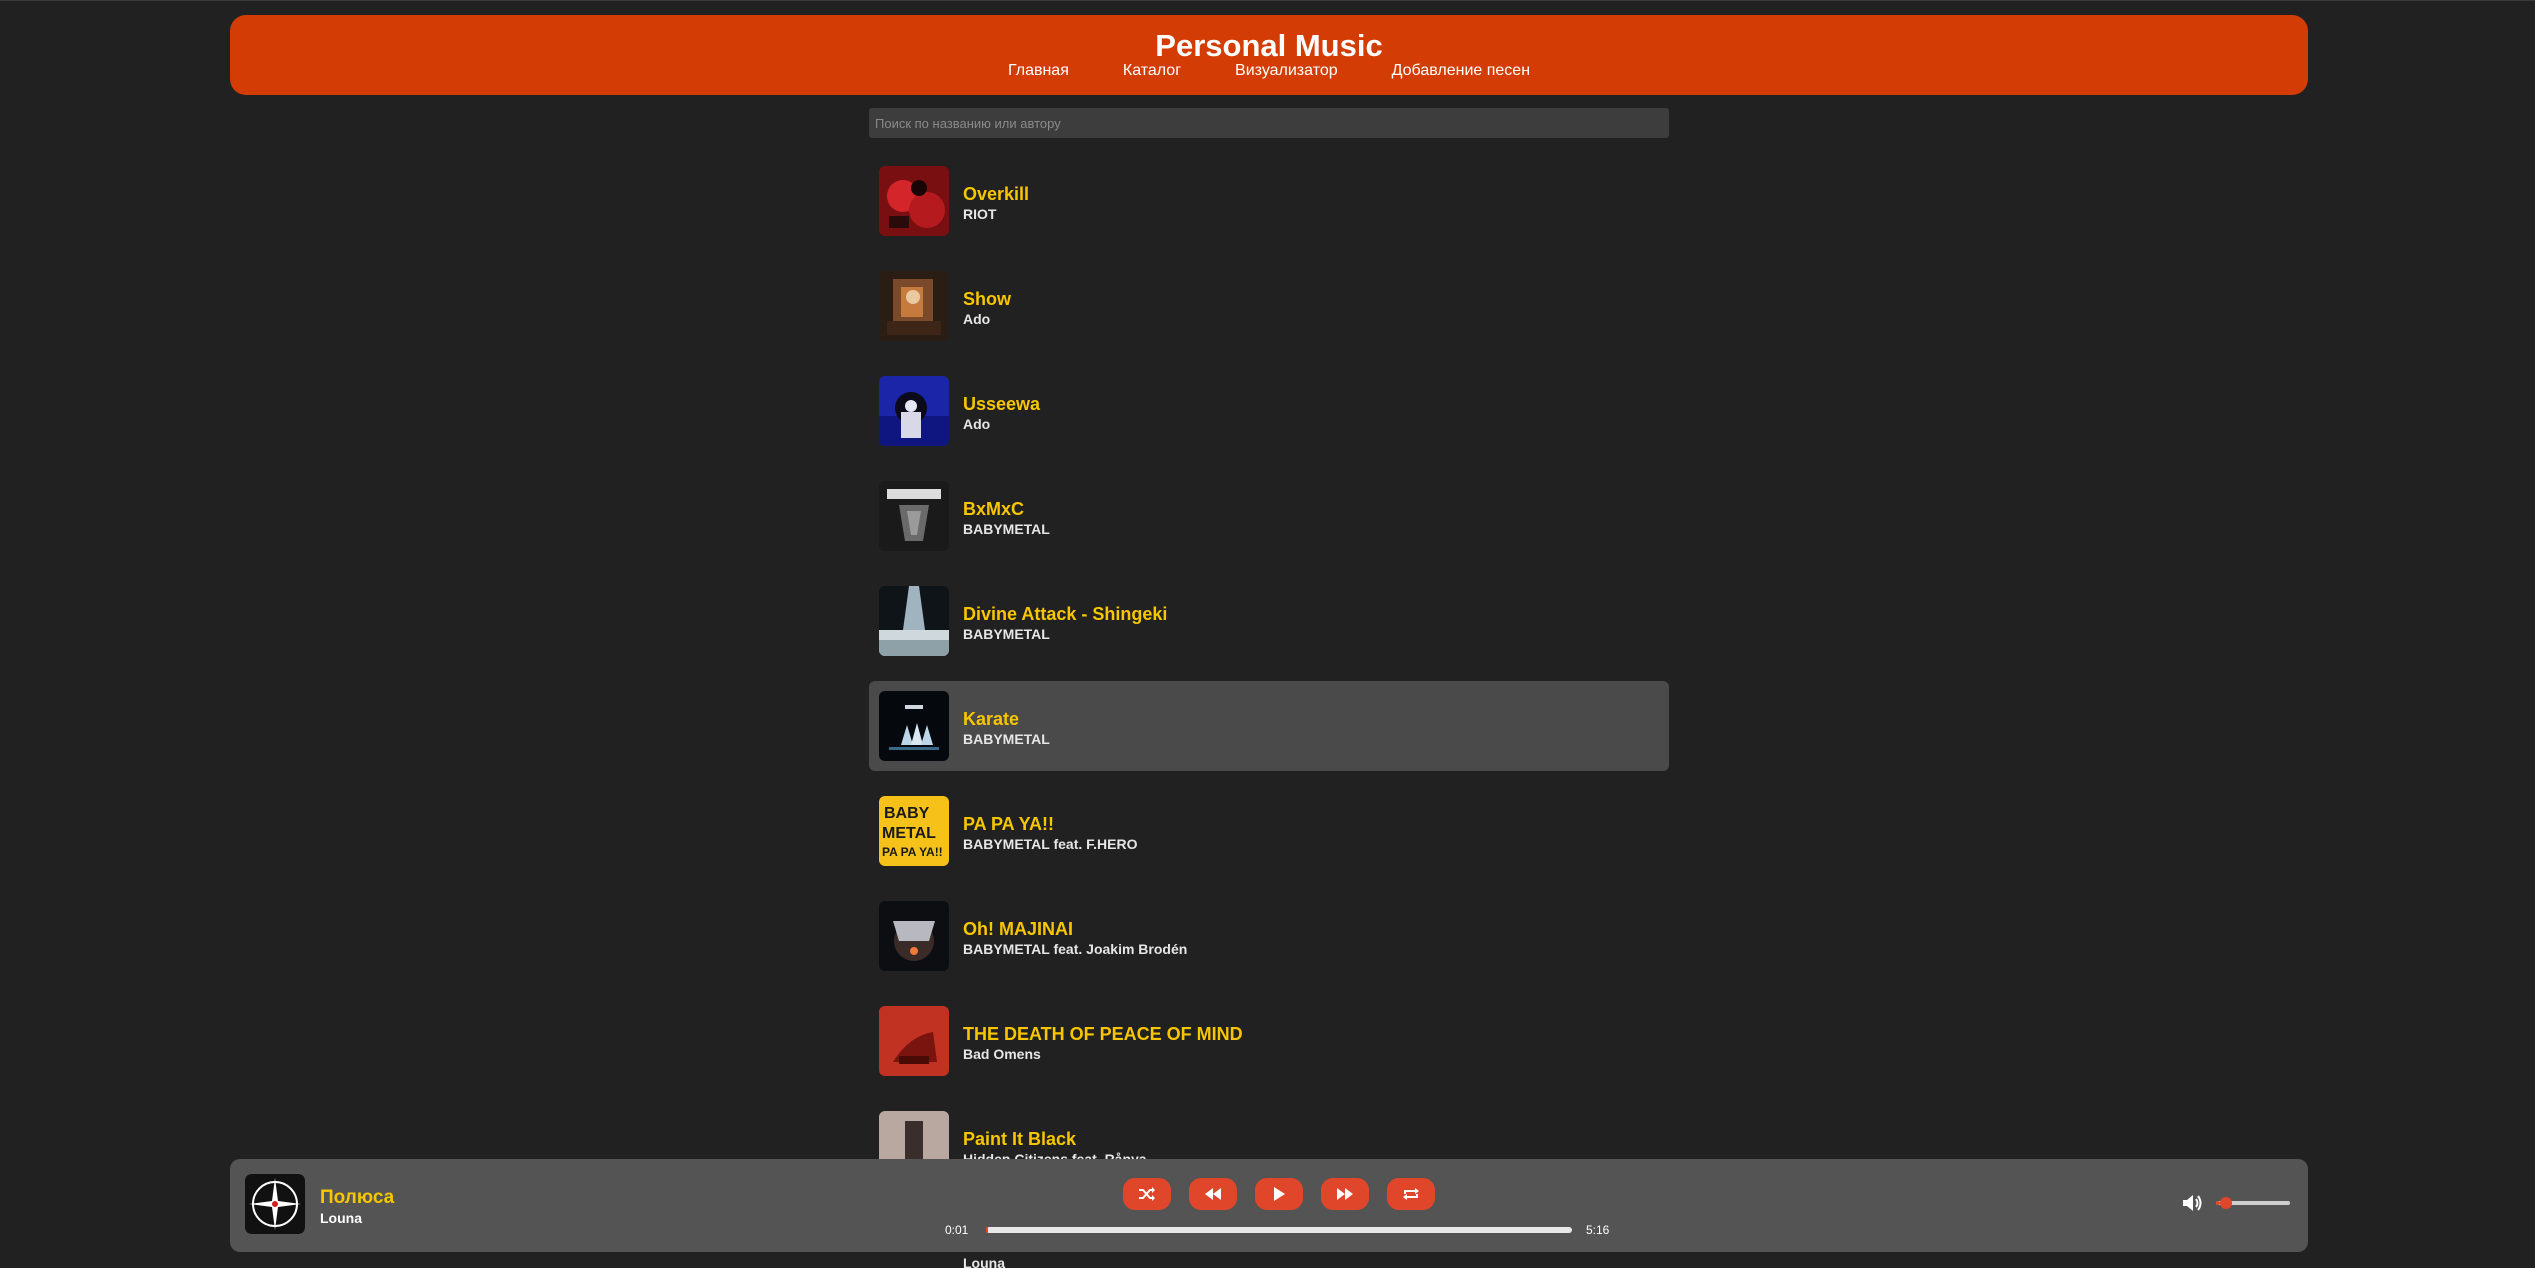 The width and height of the screenshot is (2535, 1268). What do you see at coordinates (341, 1218) in the screenshot?
I see `now-playing-artist: Louna` at bounding box center [341, 1218].